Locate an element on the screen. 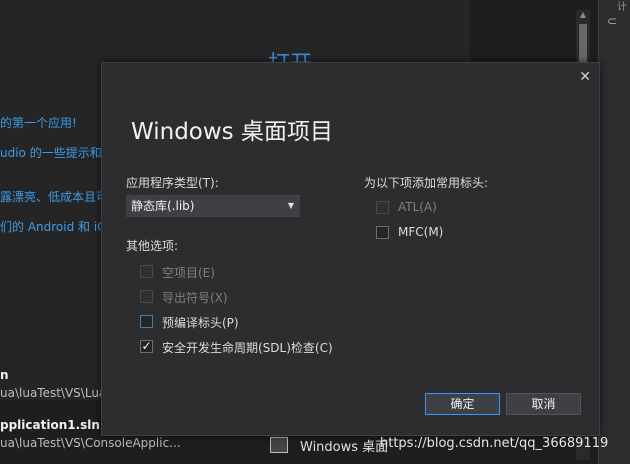  right-panel-text: 计 is located at coordinates (622, 7).